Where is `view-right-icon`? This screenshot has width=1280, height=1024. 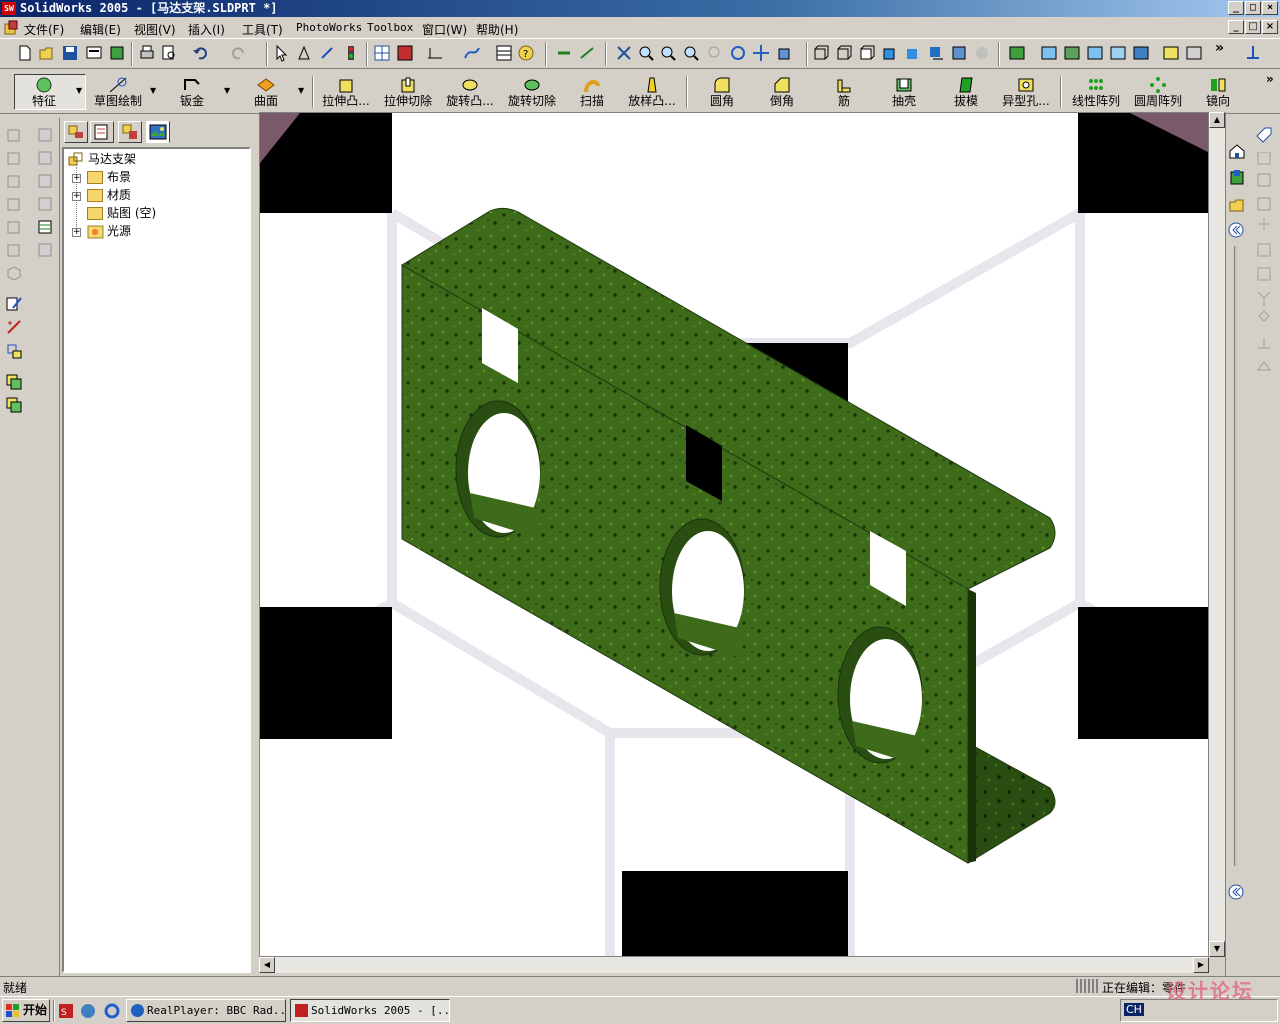
view-right-icon is located at coordinates (14, 204).